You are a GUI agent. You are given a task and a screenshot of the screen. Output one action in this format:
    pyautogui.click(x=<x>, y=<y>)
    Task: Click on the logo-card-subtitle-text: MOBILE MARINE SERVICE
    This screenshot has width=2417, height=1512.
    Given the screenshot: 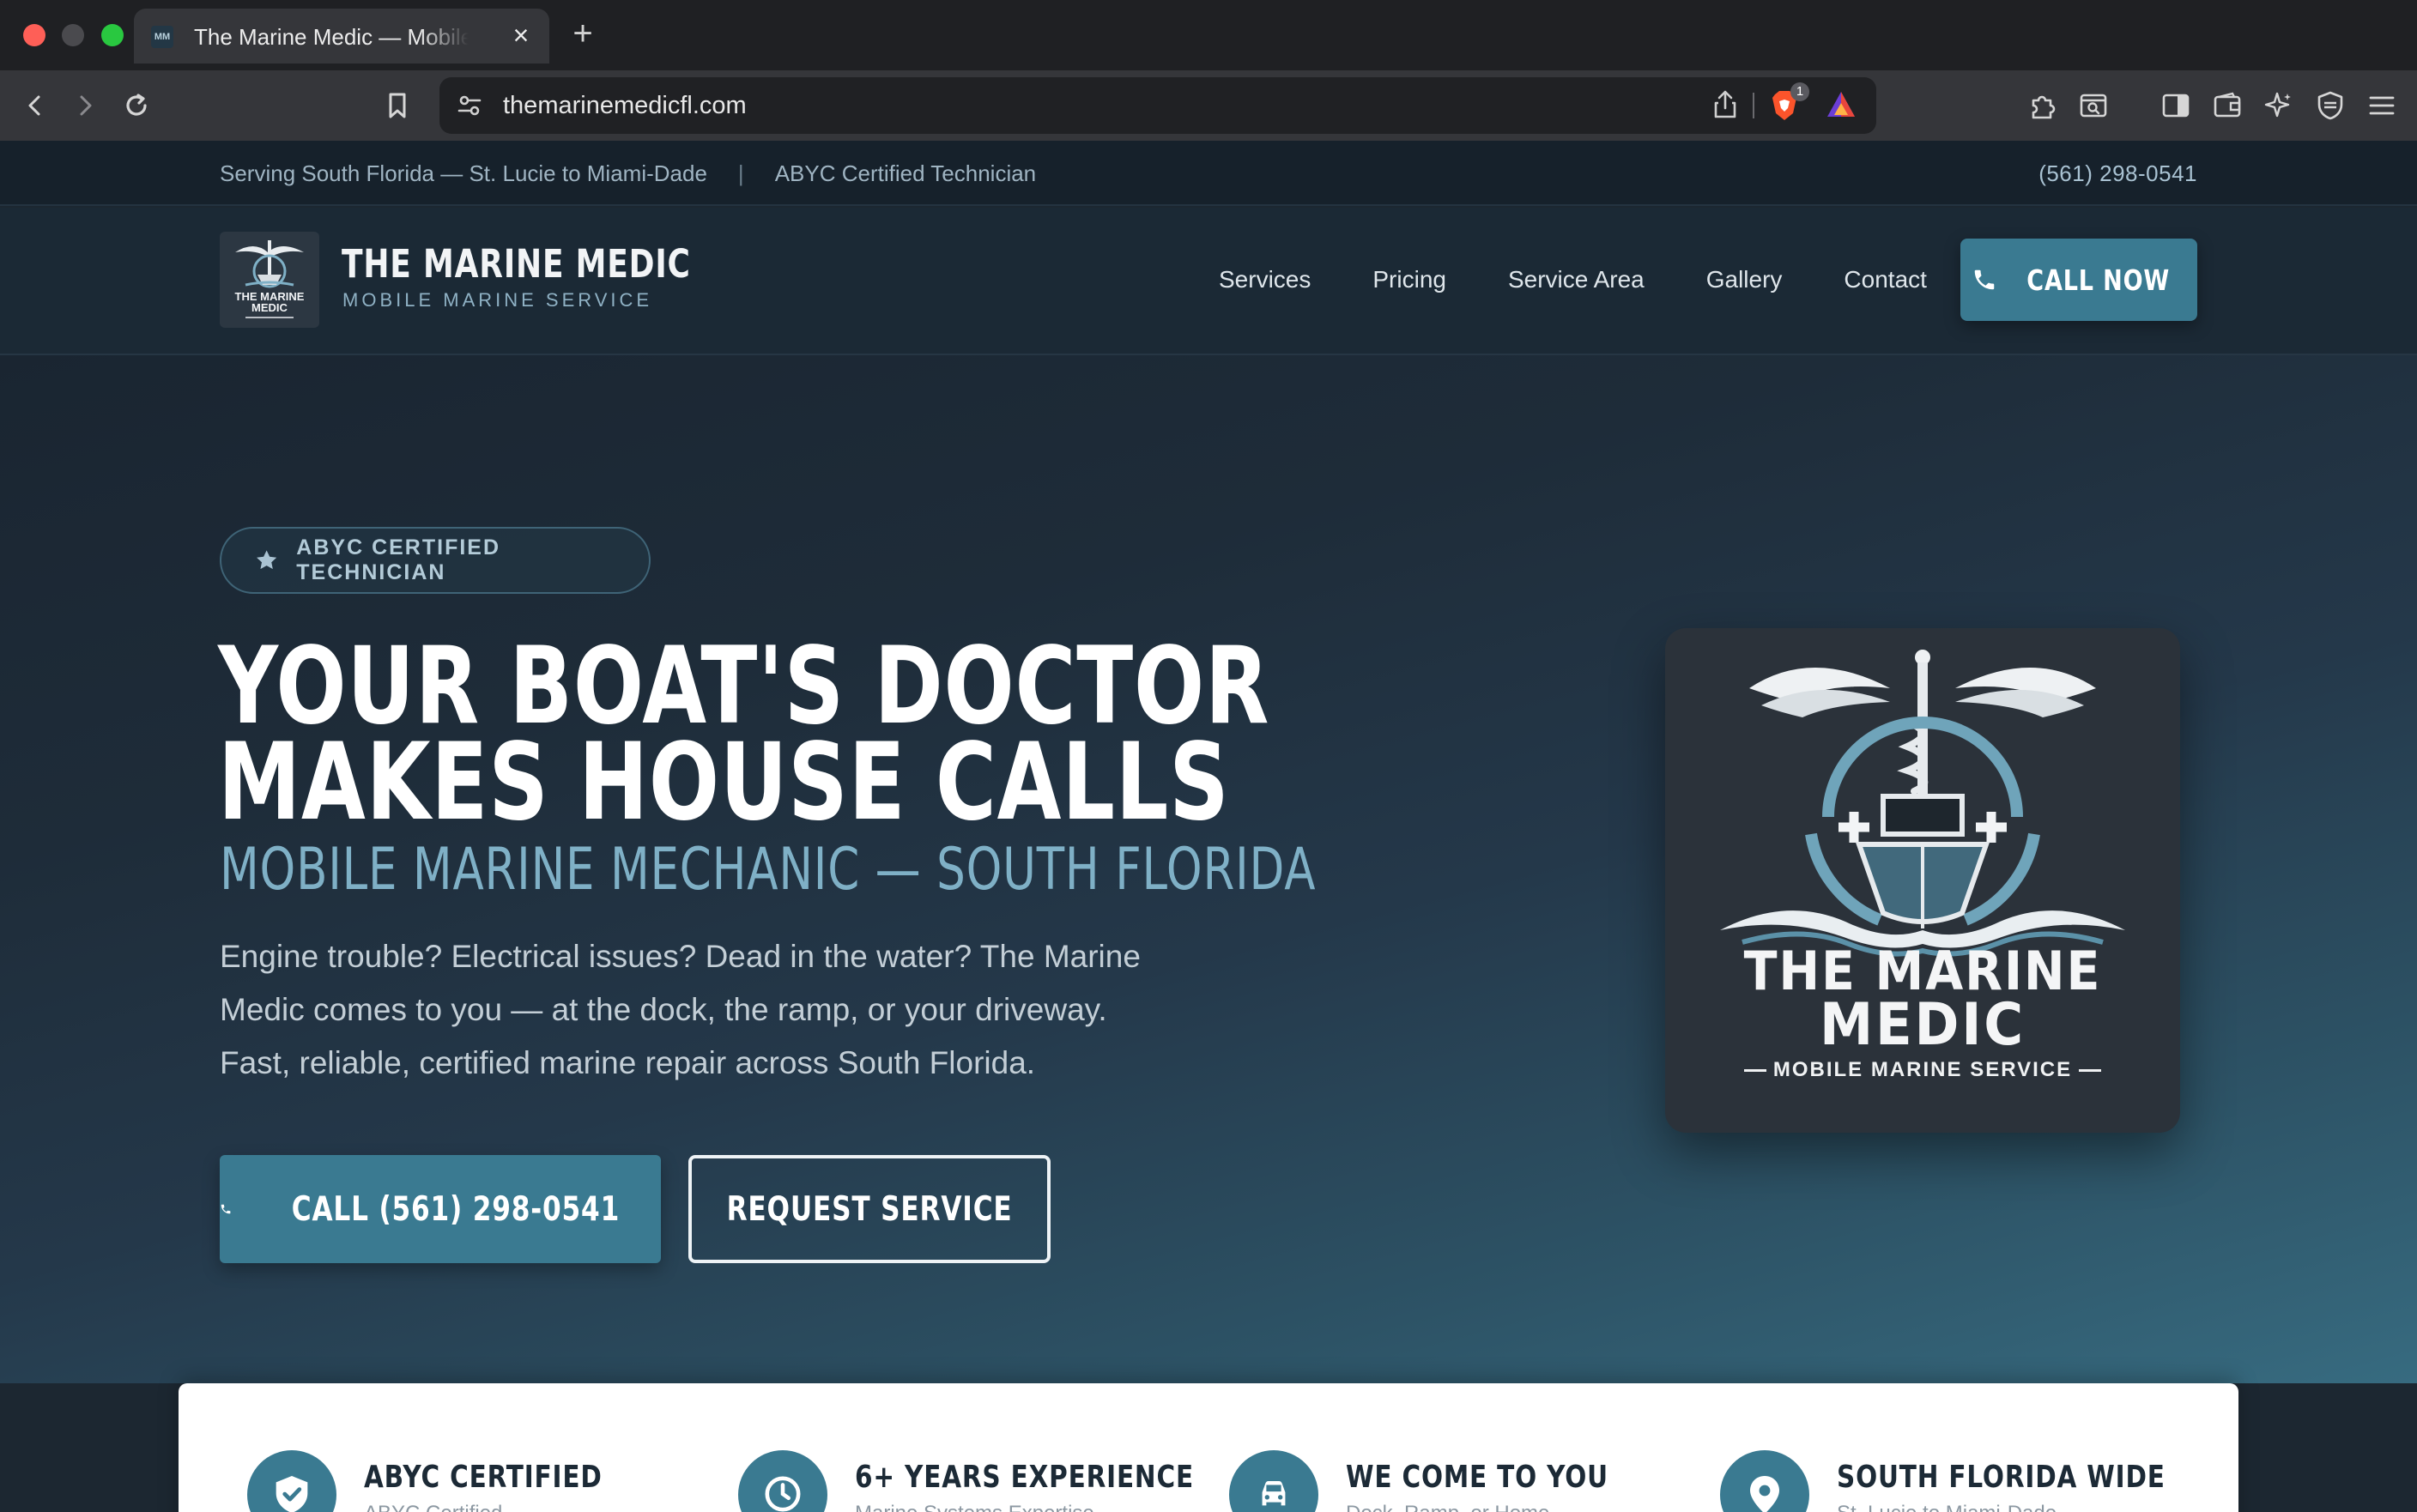 What is the action you would take?
    pyautogui.click(x=1922, y=1069)
    